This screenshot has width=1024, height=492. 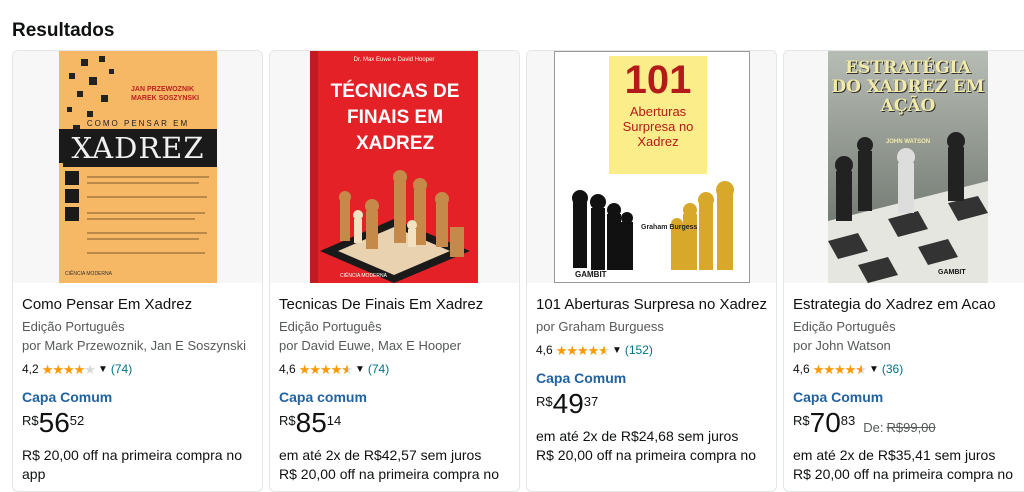 I want to click on price: R$ 56 52, so click(x=139, y=424).